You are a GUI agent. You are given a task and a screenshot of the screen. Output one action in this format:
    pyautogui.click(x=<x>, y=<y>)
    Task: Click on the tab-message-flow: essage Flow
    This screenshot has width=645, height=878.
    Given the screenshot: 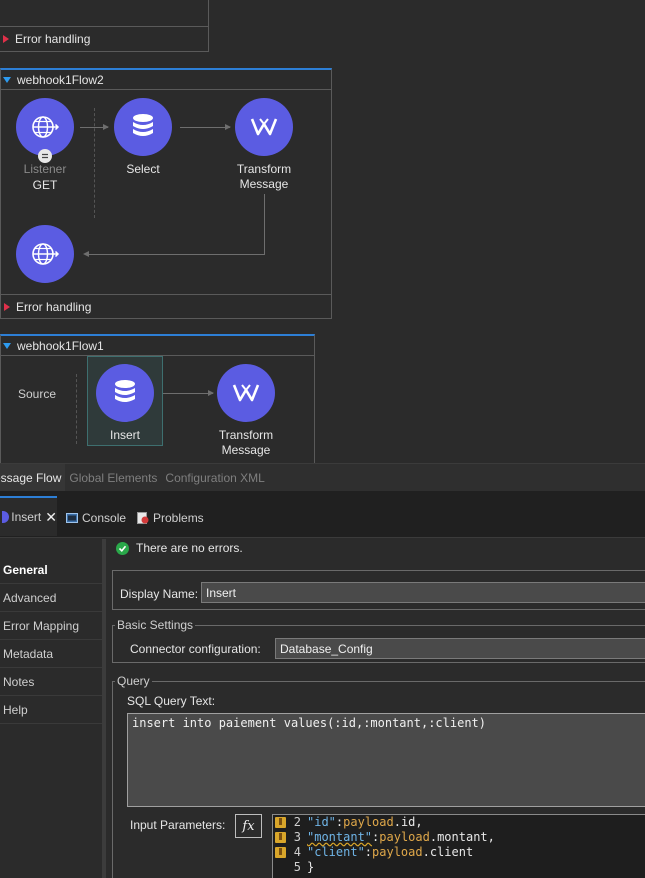 What is the action you would take?
    pyautogui.click(x=33, y=477)
    